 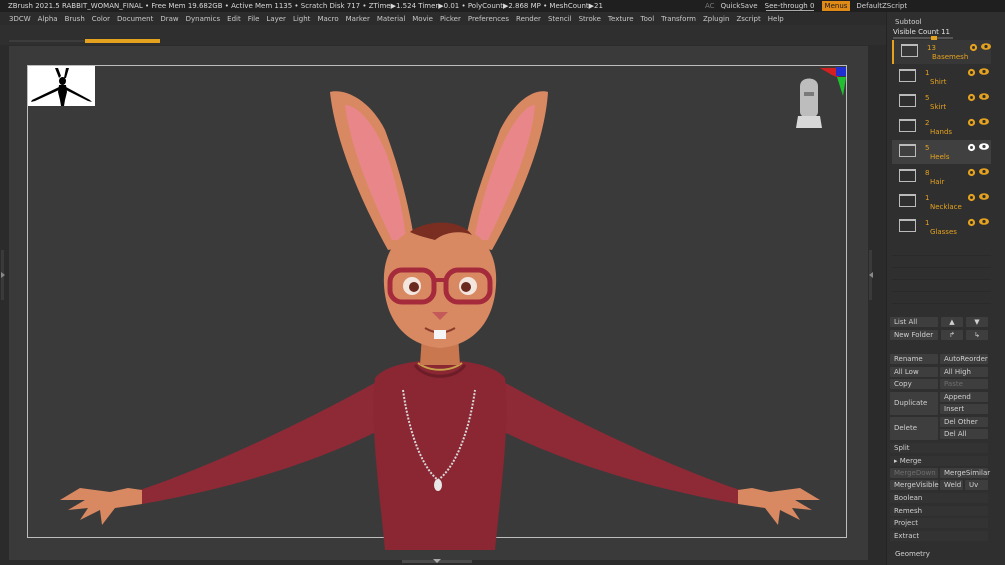 What do you see at coordinates (203, 19) in the screenshot?
I see `menu-dynamics: Dynamics` at bounding box center [203, 19].